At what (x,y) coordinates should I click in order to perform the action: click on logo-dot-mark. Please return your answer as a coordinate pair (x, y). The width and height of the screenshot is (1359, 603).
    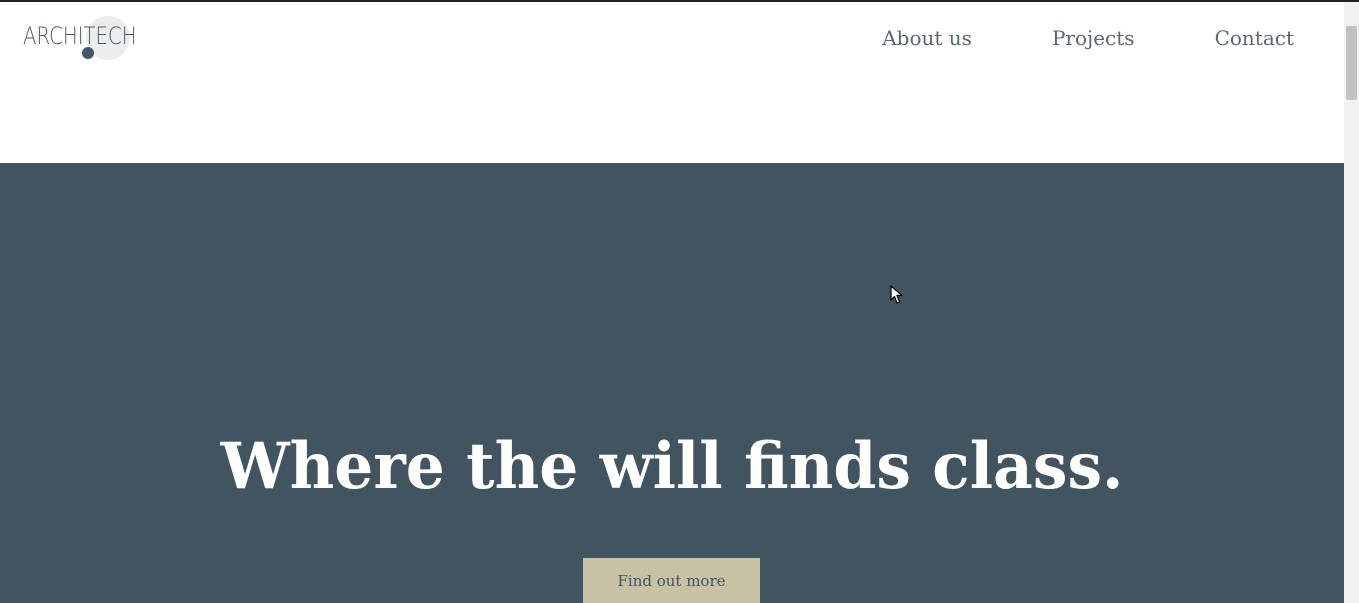
    Looking at the image, I should click on (88, 53).